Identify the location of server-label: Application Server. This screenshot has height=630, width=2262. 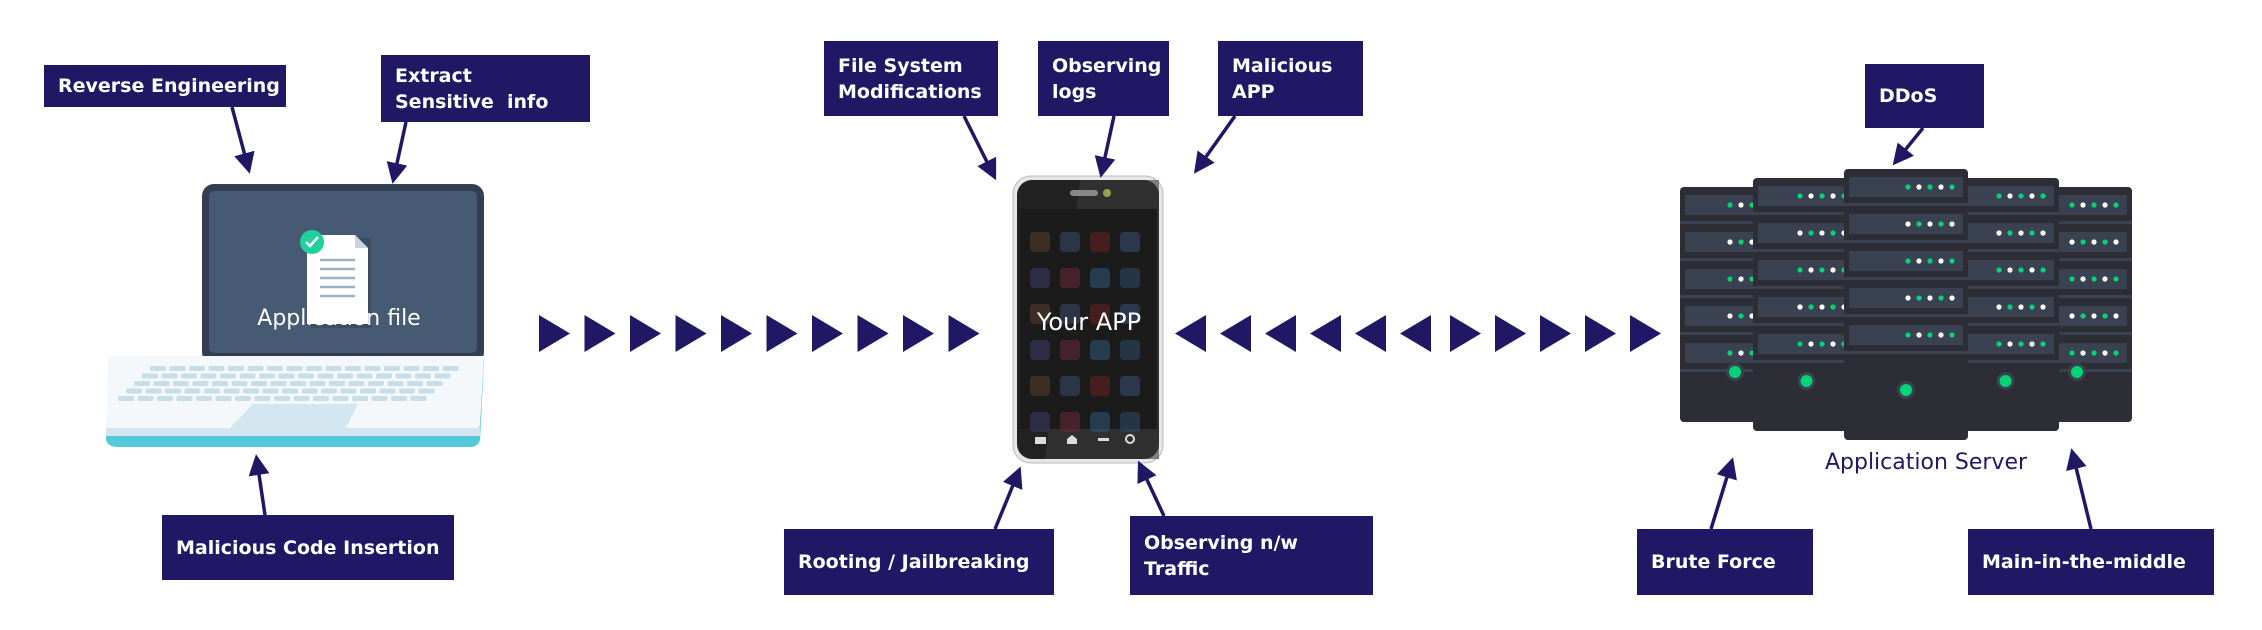
(1926, 462).